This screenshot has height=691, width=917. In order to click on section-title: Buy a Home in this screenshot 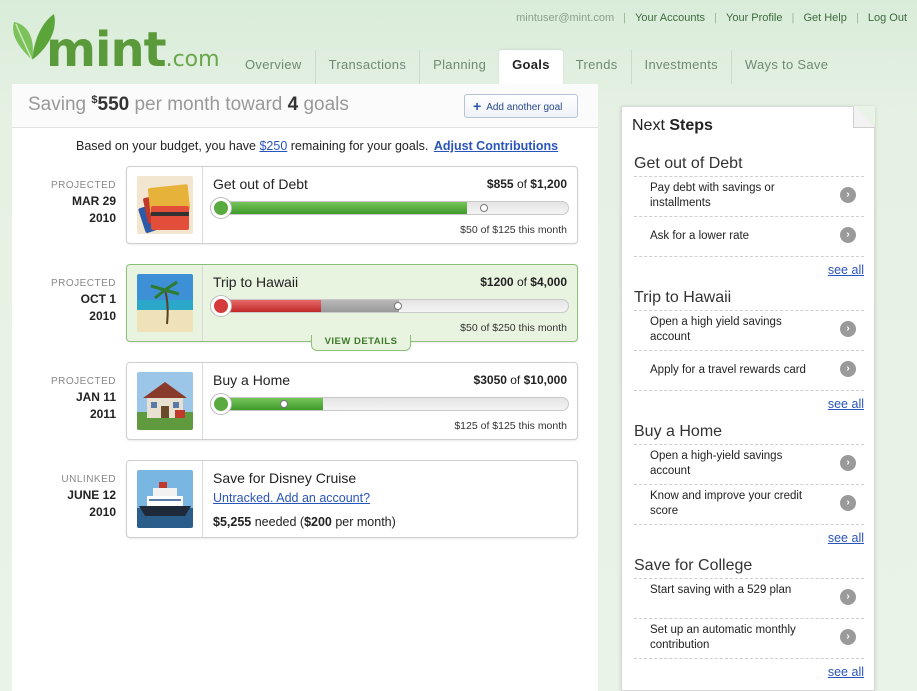, I will do `click(749, 432)`.